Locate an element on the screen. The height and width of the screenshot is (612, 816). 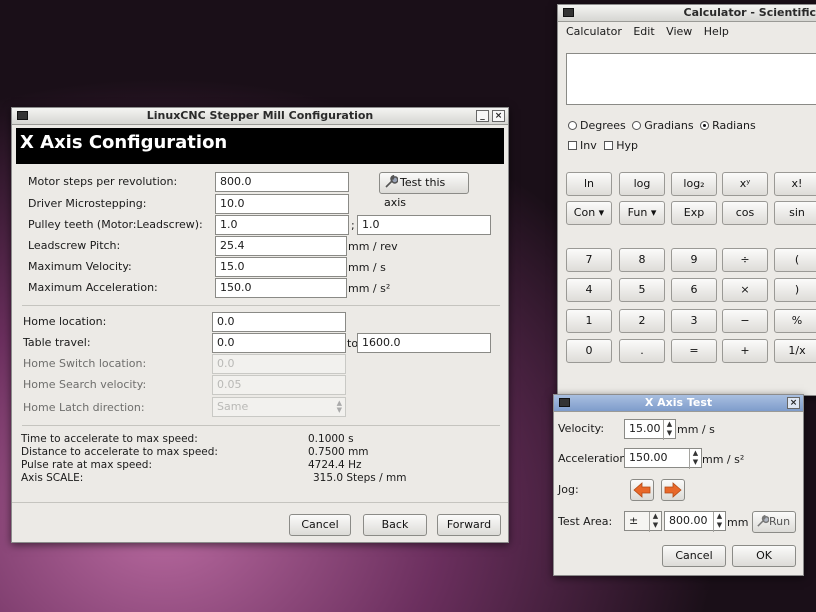
calc-key: ÷ is located at coordinates (745, 260).